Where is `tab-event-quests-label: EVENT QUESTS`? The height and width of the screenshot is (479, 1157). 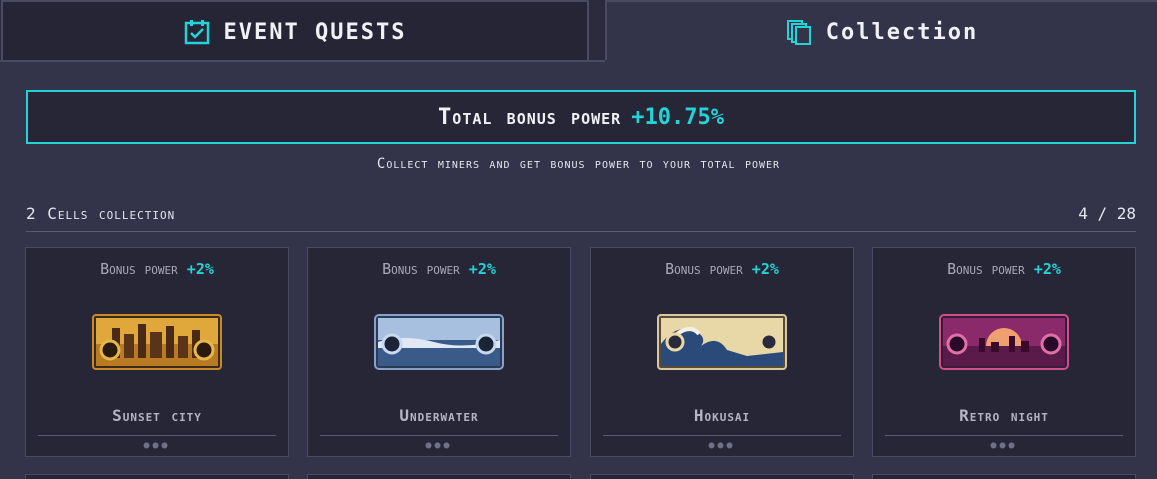 tab-event-quests-label: EVENT QUESTS is located at coordinates (315, 32).